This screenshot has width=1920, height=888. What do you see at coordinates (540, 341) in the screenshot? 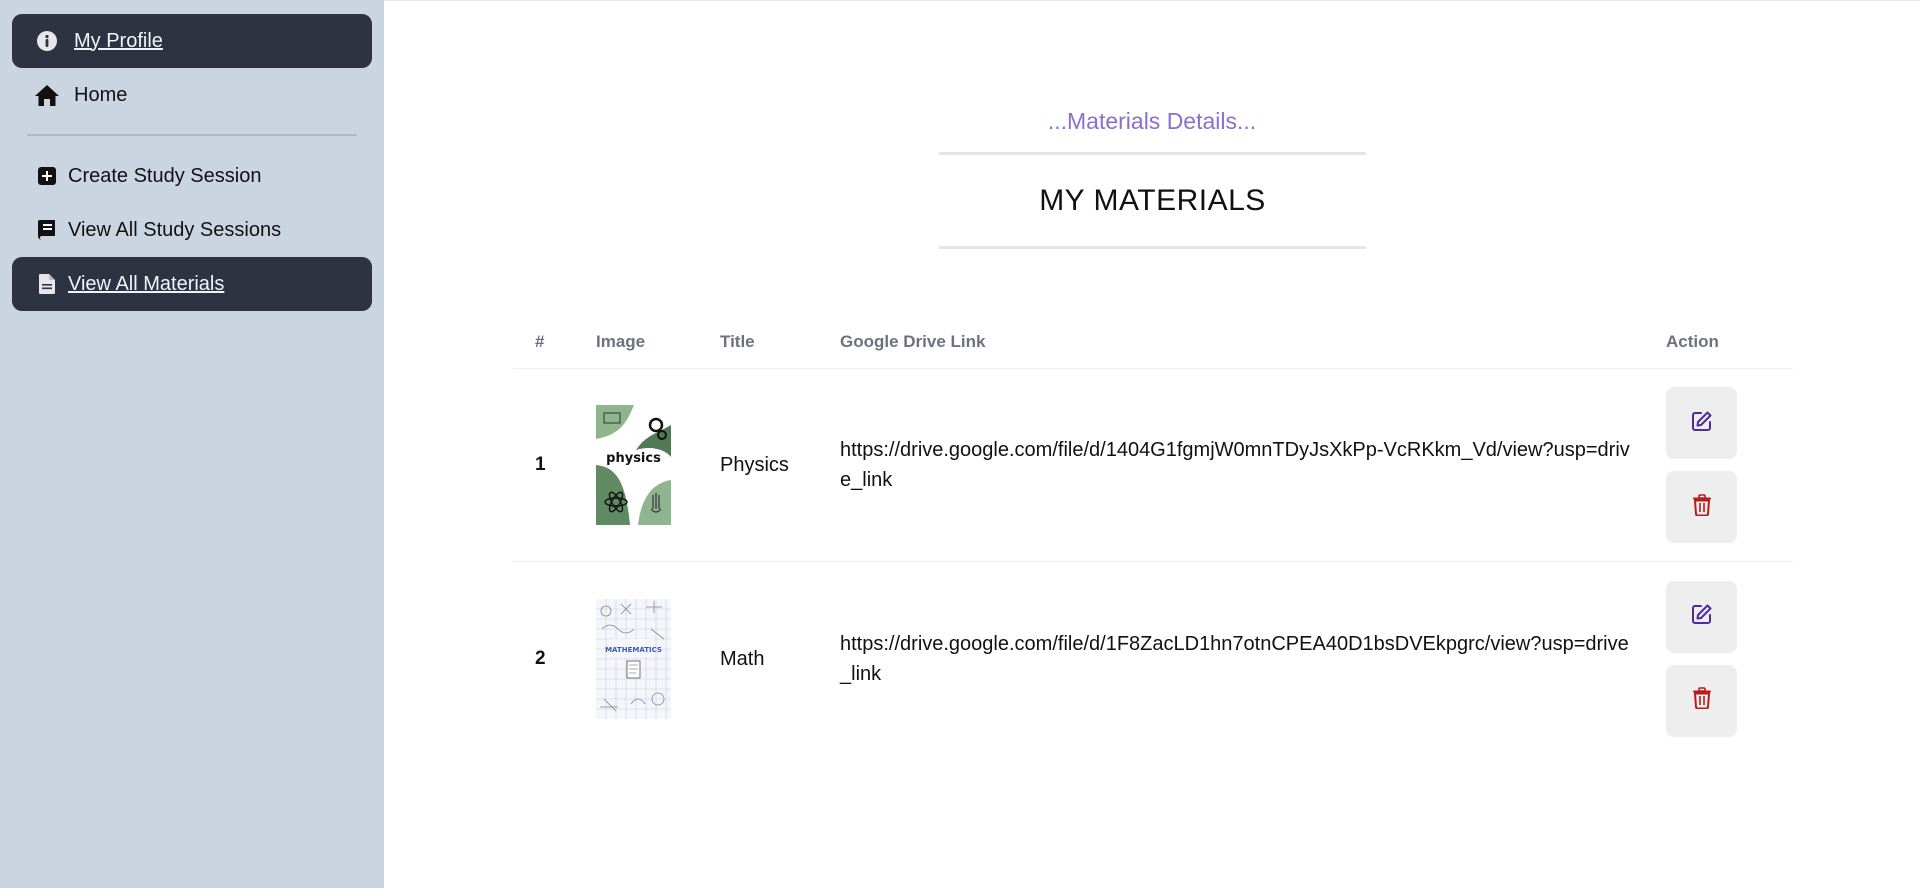
I see `header-number: #` at bounding box center [540, 341].